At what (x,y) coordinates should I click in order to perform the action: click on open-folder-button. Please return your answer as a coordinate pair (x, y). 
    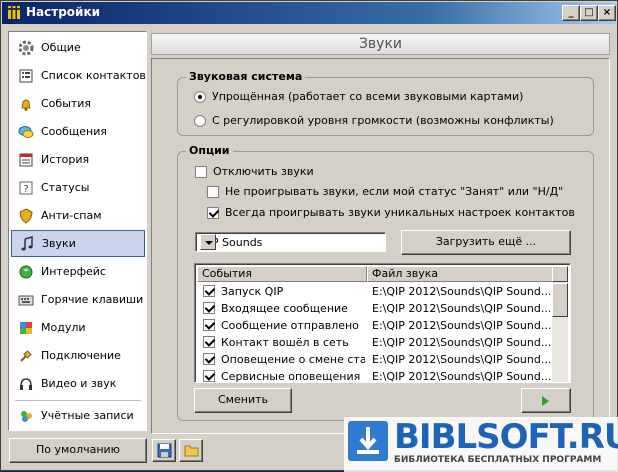
    Looking at the image, I should click on (191, 450).